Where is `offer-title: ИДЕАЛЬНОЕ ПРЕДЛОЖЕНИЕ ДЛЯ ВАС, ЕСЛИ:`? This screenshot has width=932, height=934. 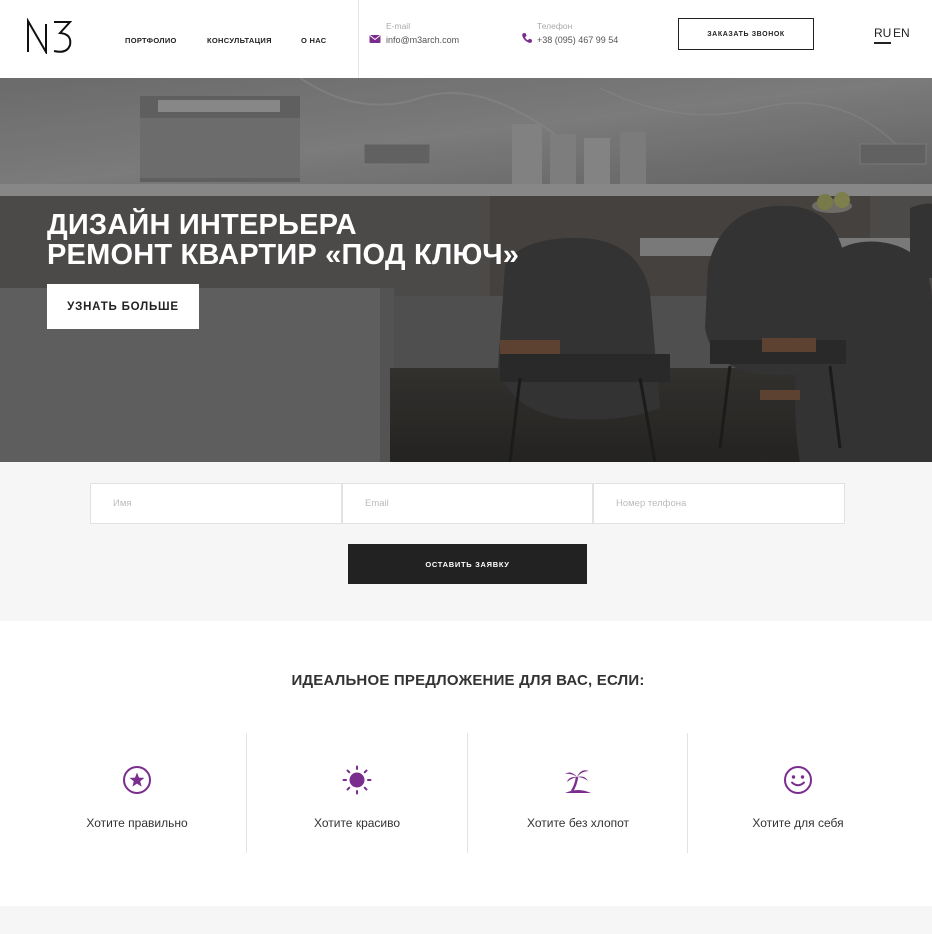
offer-title: ИДЕАЛЬНОЕ ПРЕДЛОЖЕНИЕ ДЛЯ ВАС, ЕСЛИ: is located at coordinates (468, 680).